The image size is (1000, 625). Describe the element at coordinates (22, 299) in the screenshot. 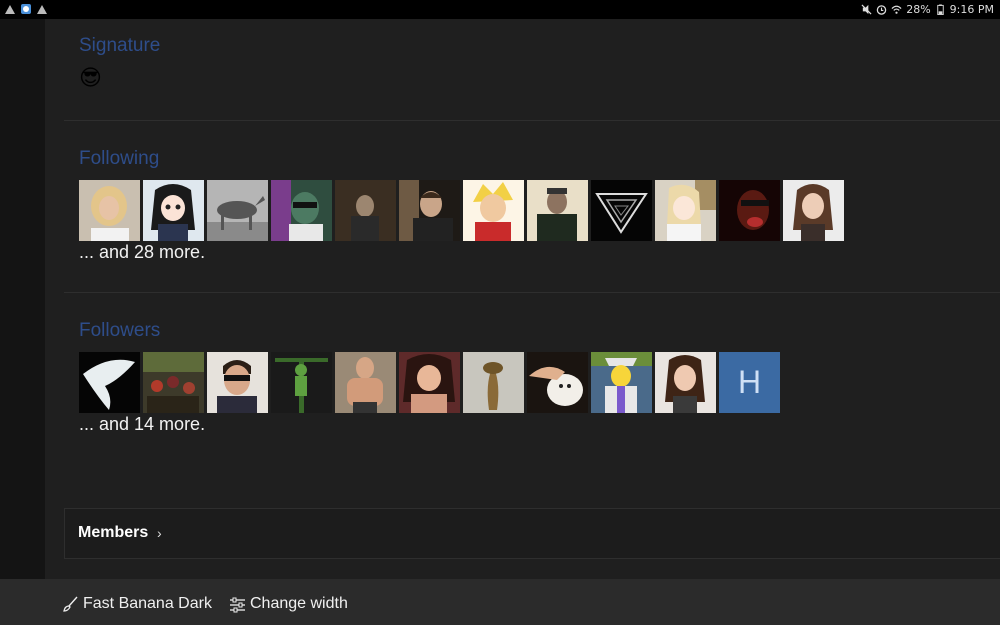

I see `left-gutter` at that location.